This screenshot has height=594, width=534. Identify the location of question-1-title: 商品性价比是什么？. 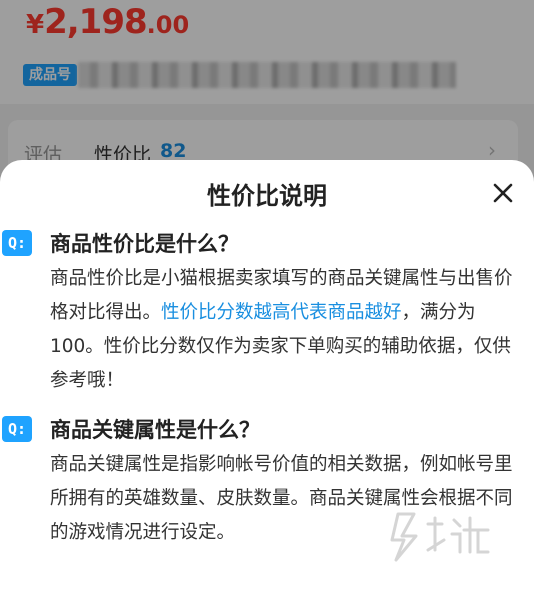
(144, 244).